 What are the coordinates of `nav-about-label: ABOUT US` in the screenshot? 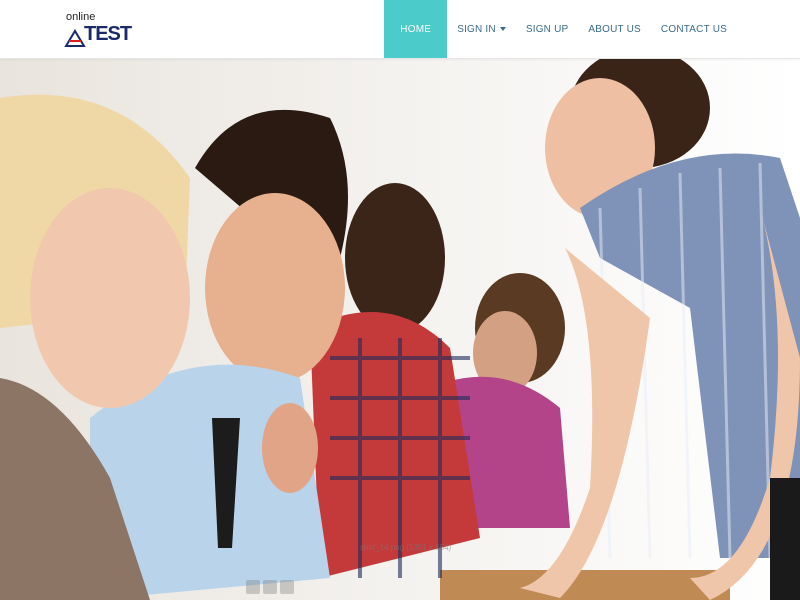 It's located at (614, 29).